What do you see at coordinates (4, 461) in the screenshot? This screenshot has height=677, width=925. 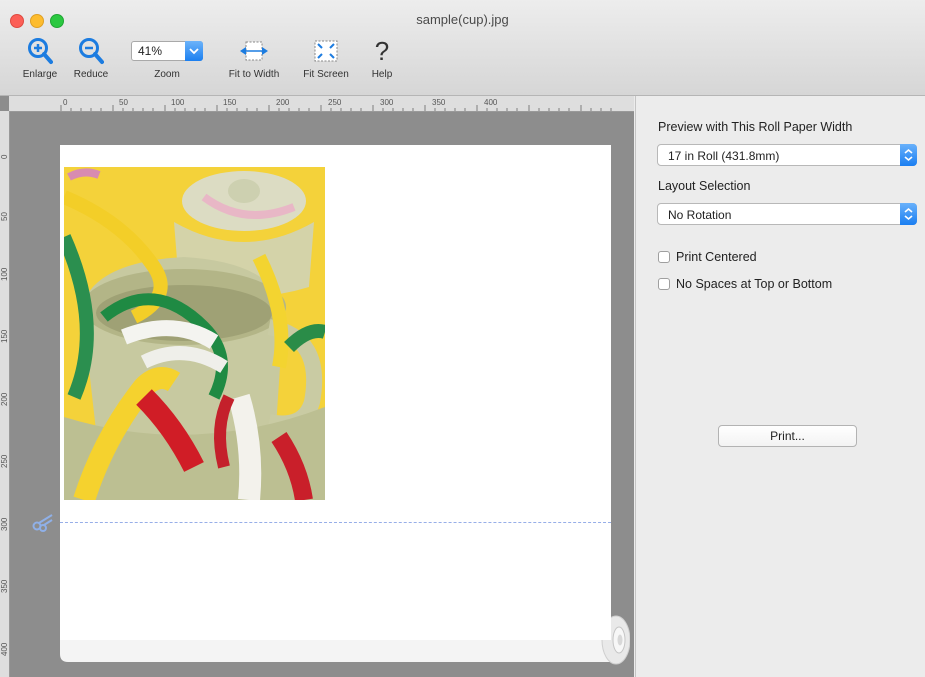 I see `ruler-tick: 250` at bounding box center [4, 461].